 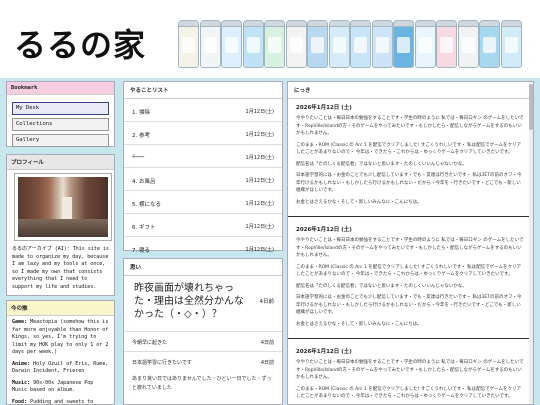 I want to click on todo-row: 7. 寝る 1月12日(土), so click(x=203, y=248).